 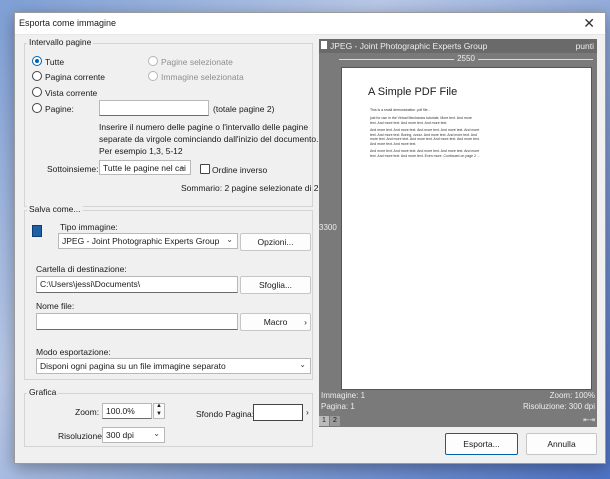 I want to click on radio-current-view, so click(x=37, y=92).